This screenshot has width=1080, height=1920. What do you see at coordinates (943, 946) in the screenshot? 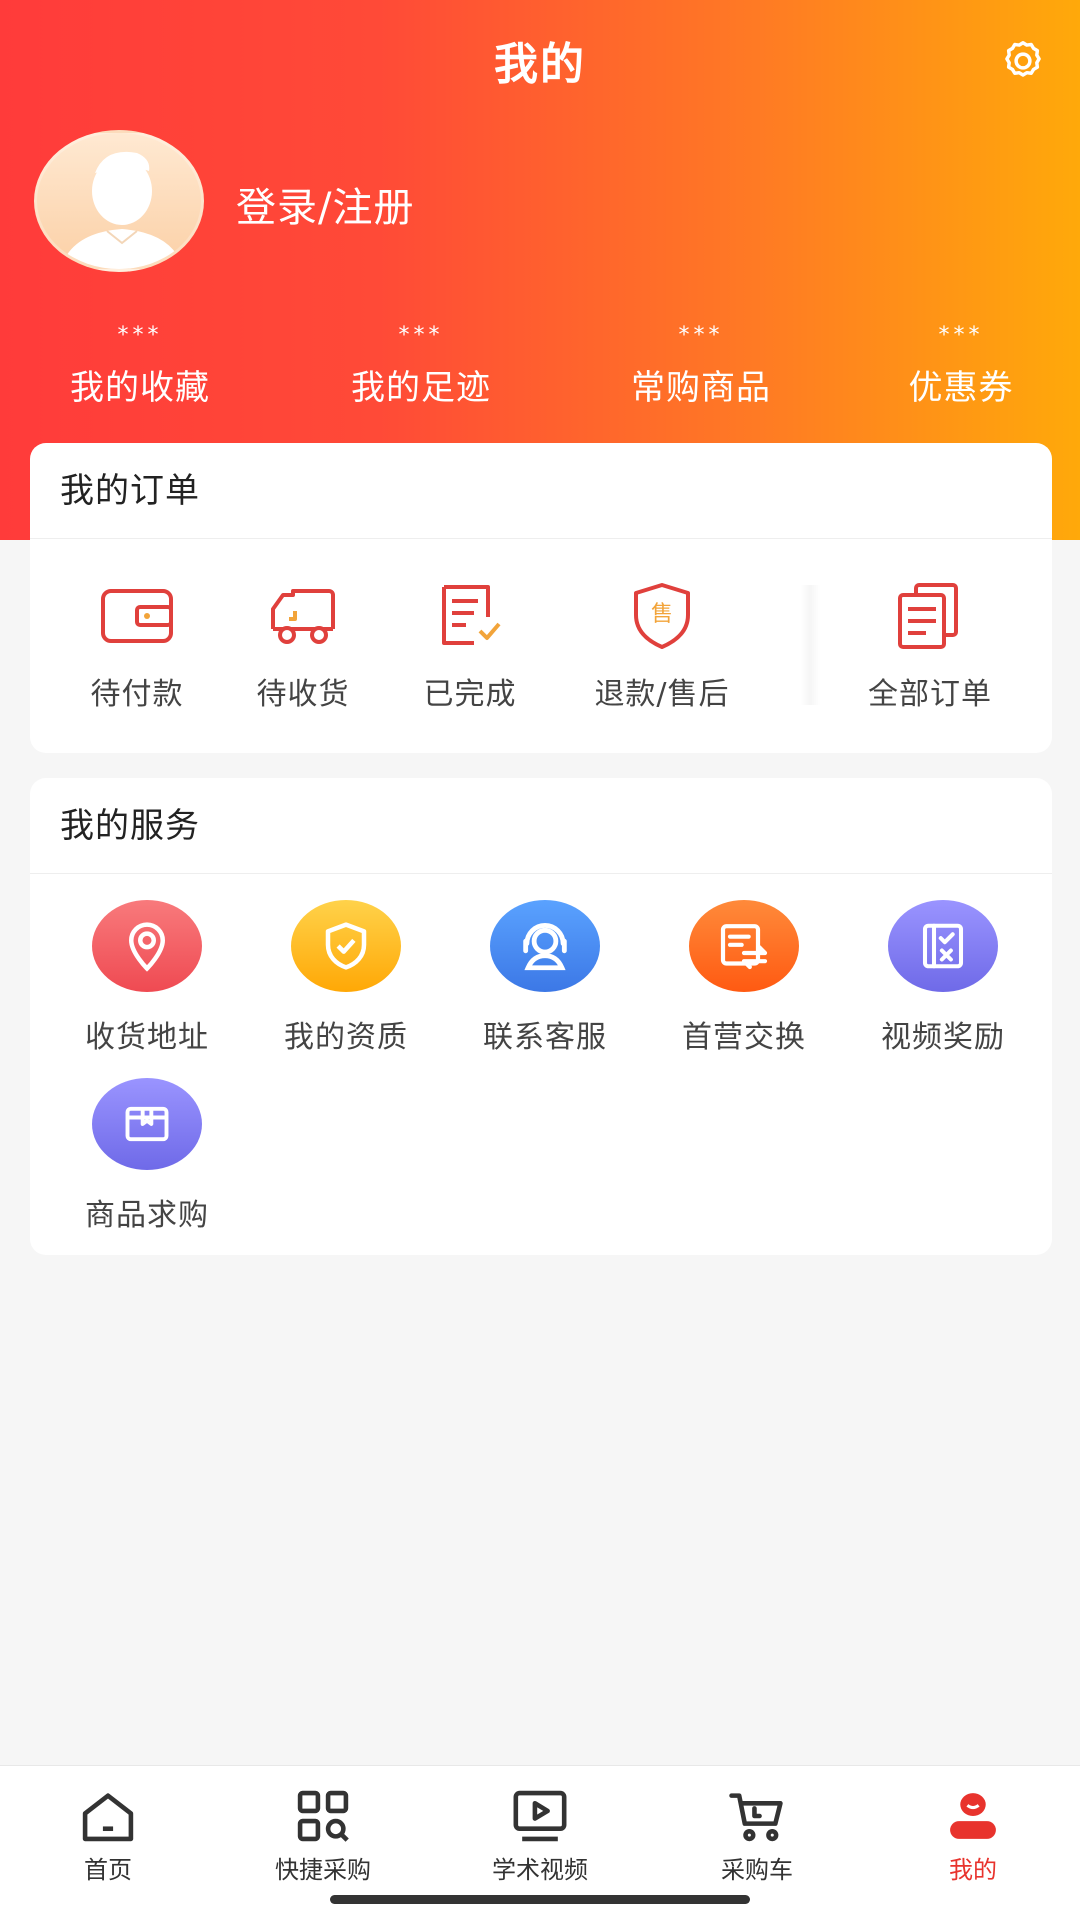
I see `checklist-icon` at bounding box center [943, 946].